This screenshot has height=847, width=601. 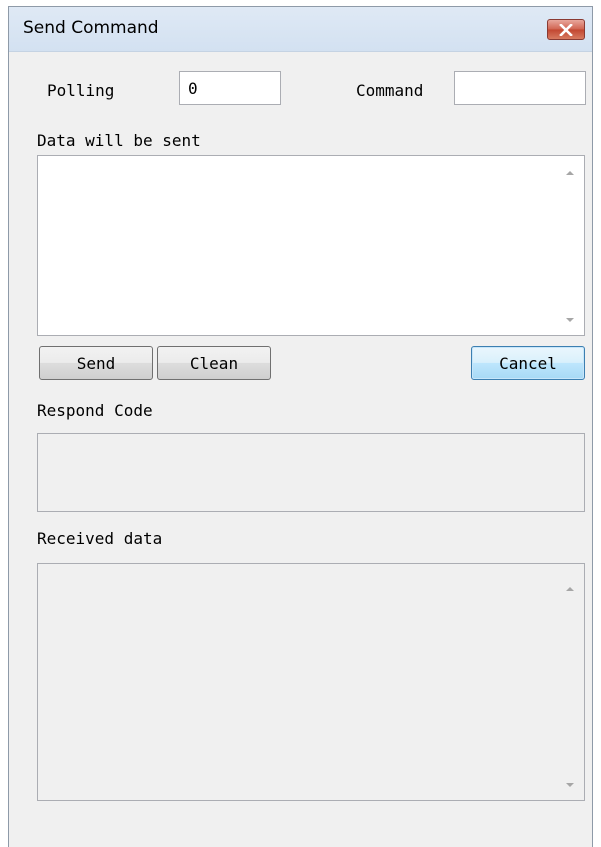 I want to click on close-icon, so click(x=566, y=29).